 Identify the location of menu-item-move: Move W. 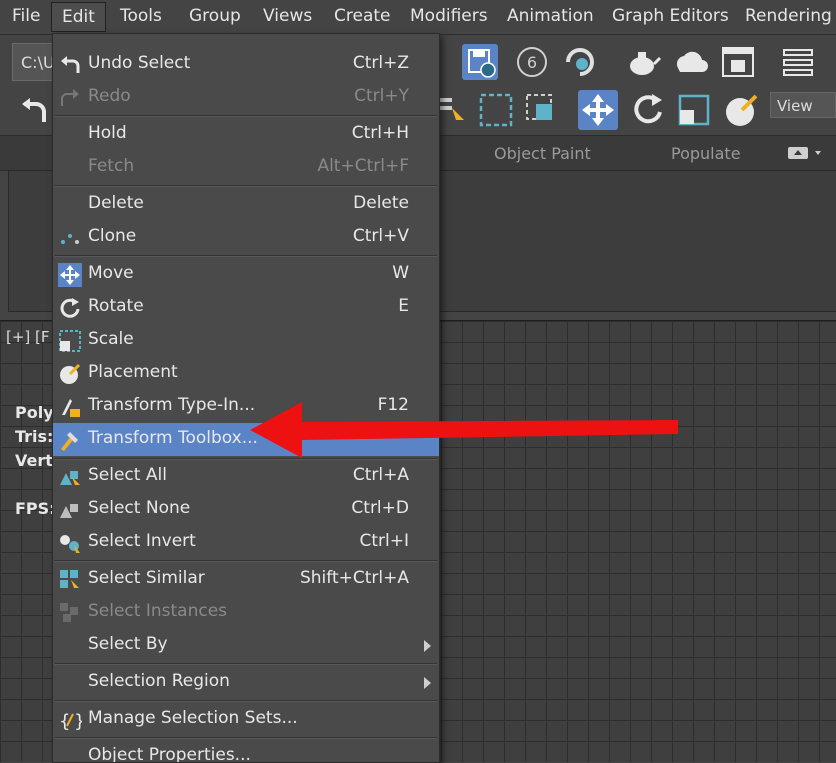
(246, 274).